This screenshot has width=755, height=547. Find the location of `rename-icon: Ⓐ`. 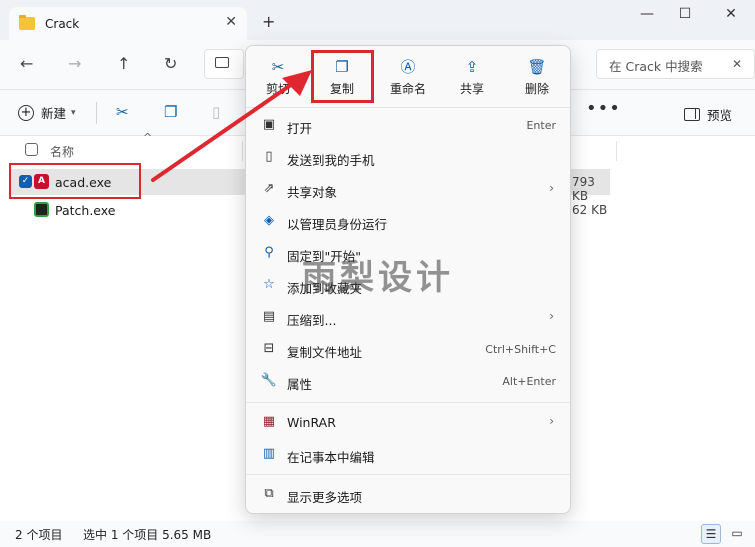

rename-icon: Ⓐ is located at coordinates (408, 67).